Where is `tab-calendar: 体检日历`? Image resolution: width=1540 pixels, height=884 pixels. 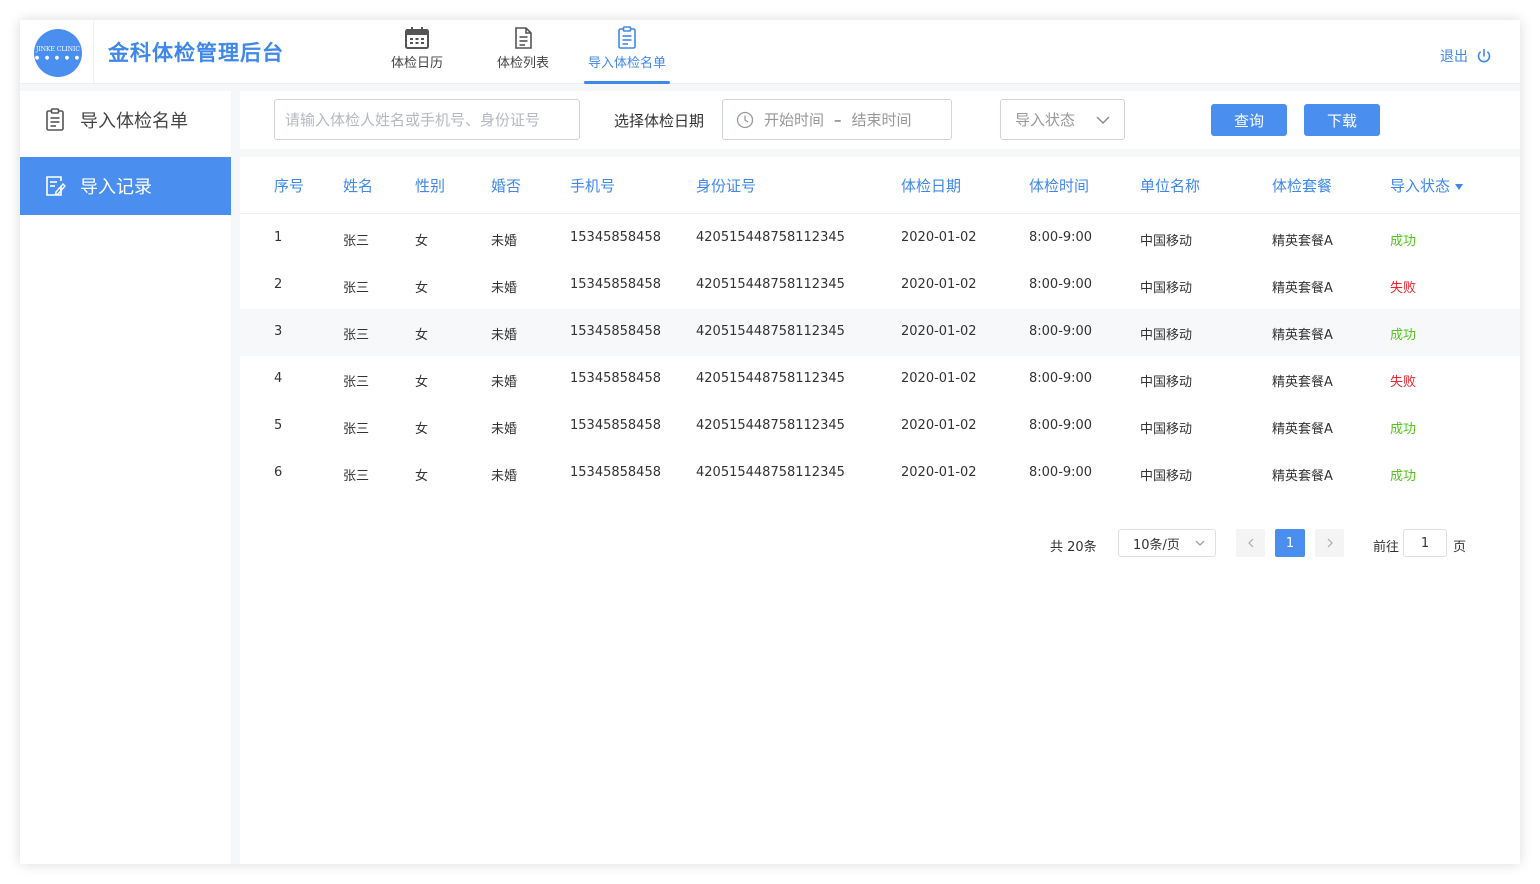 tab-calendar: 体检日历 is located at coordinates (417, 55).